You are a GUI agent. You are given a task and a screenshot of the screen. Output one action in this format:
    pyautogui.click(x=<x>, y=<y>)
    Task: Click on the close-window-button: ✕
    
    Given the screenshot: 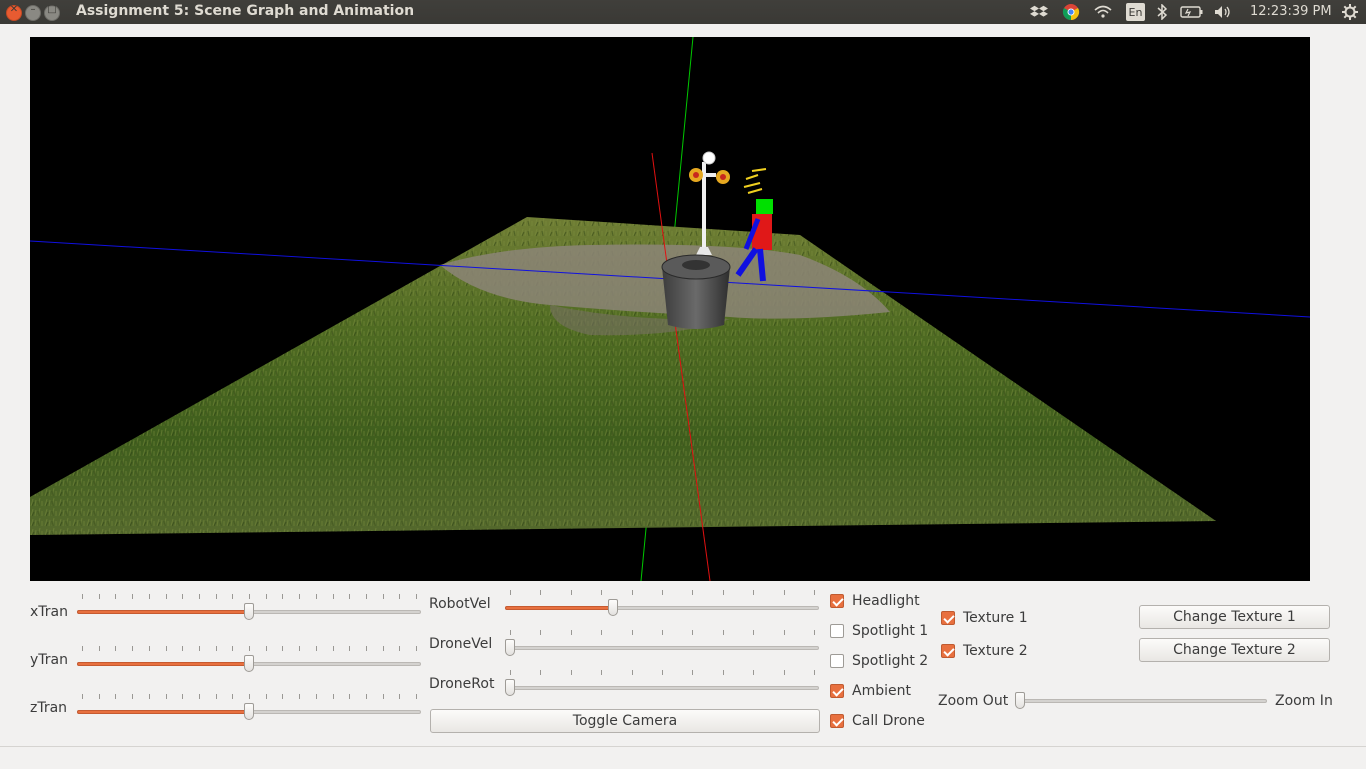 What is the action you would take?
    pyautogui.click(x=14, y=12)
    